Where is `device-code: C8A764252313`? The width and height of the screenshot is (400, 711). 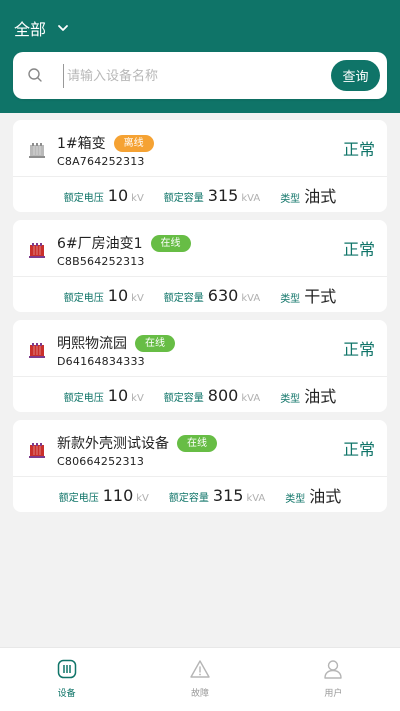
device-code: C8A764252313 is located at coordinates (101, 161).